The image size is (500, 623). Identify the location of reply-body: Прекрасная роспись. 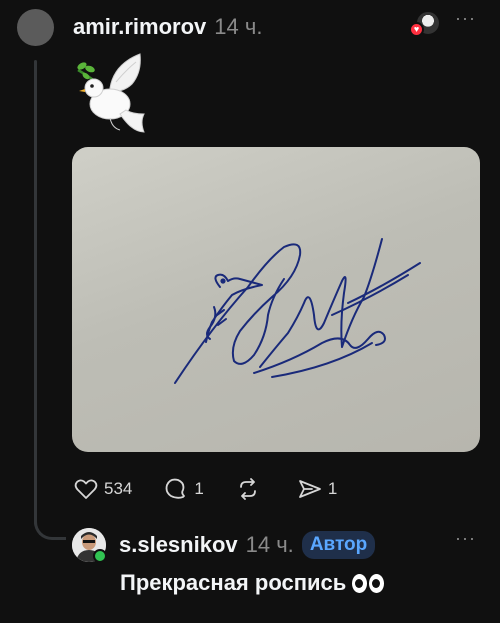
(252, 583).